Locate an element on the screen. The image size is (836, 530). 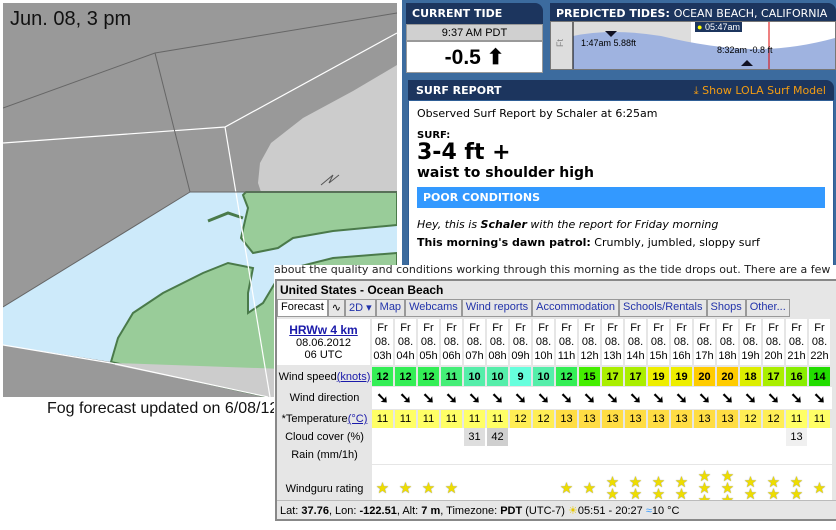
tab-graph: ∿ is located at coordinates (336, 308).